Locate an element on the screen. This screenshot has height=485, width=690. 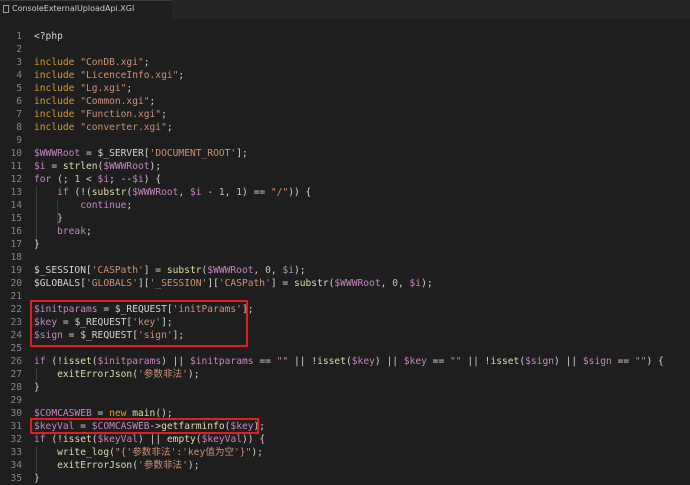
code-text: include "ConDB.xgi"; is located at coordinates (92, 62).